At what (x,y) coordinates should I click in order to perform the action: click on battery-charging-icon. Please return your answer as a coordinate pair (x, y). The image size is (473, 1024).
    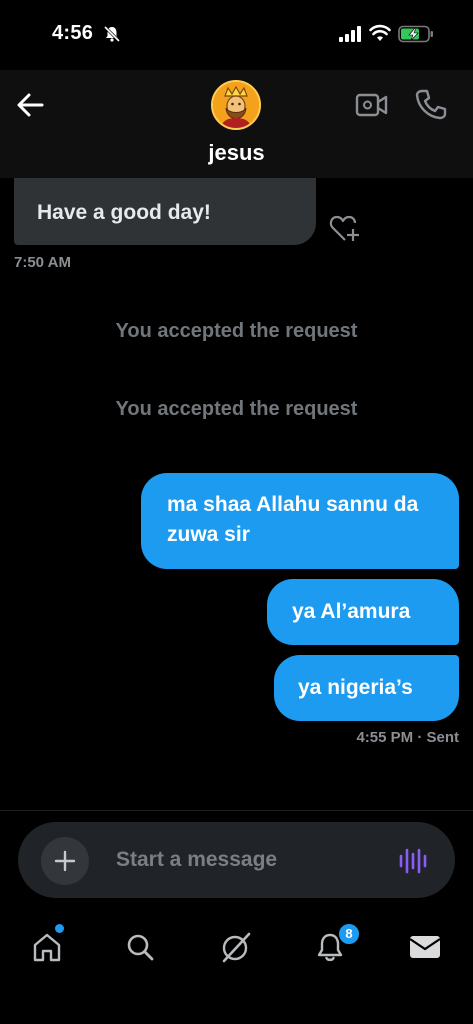
    Looking at the image, I should click on (416, 36).